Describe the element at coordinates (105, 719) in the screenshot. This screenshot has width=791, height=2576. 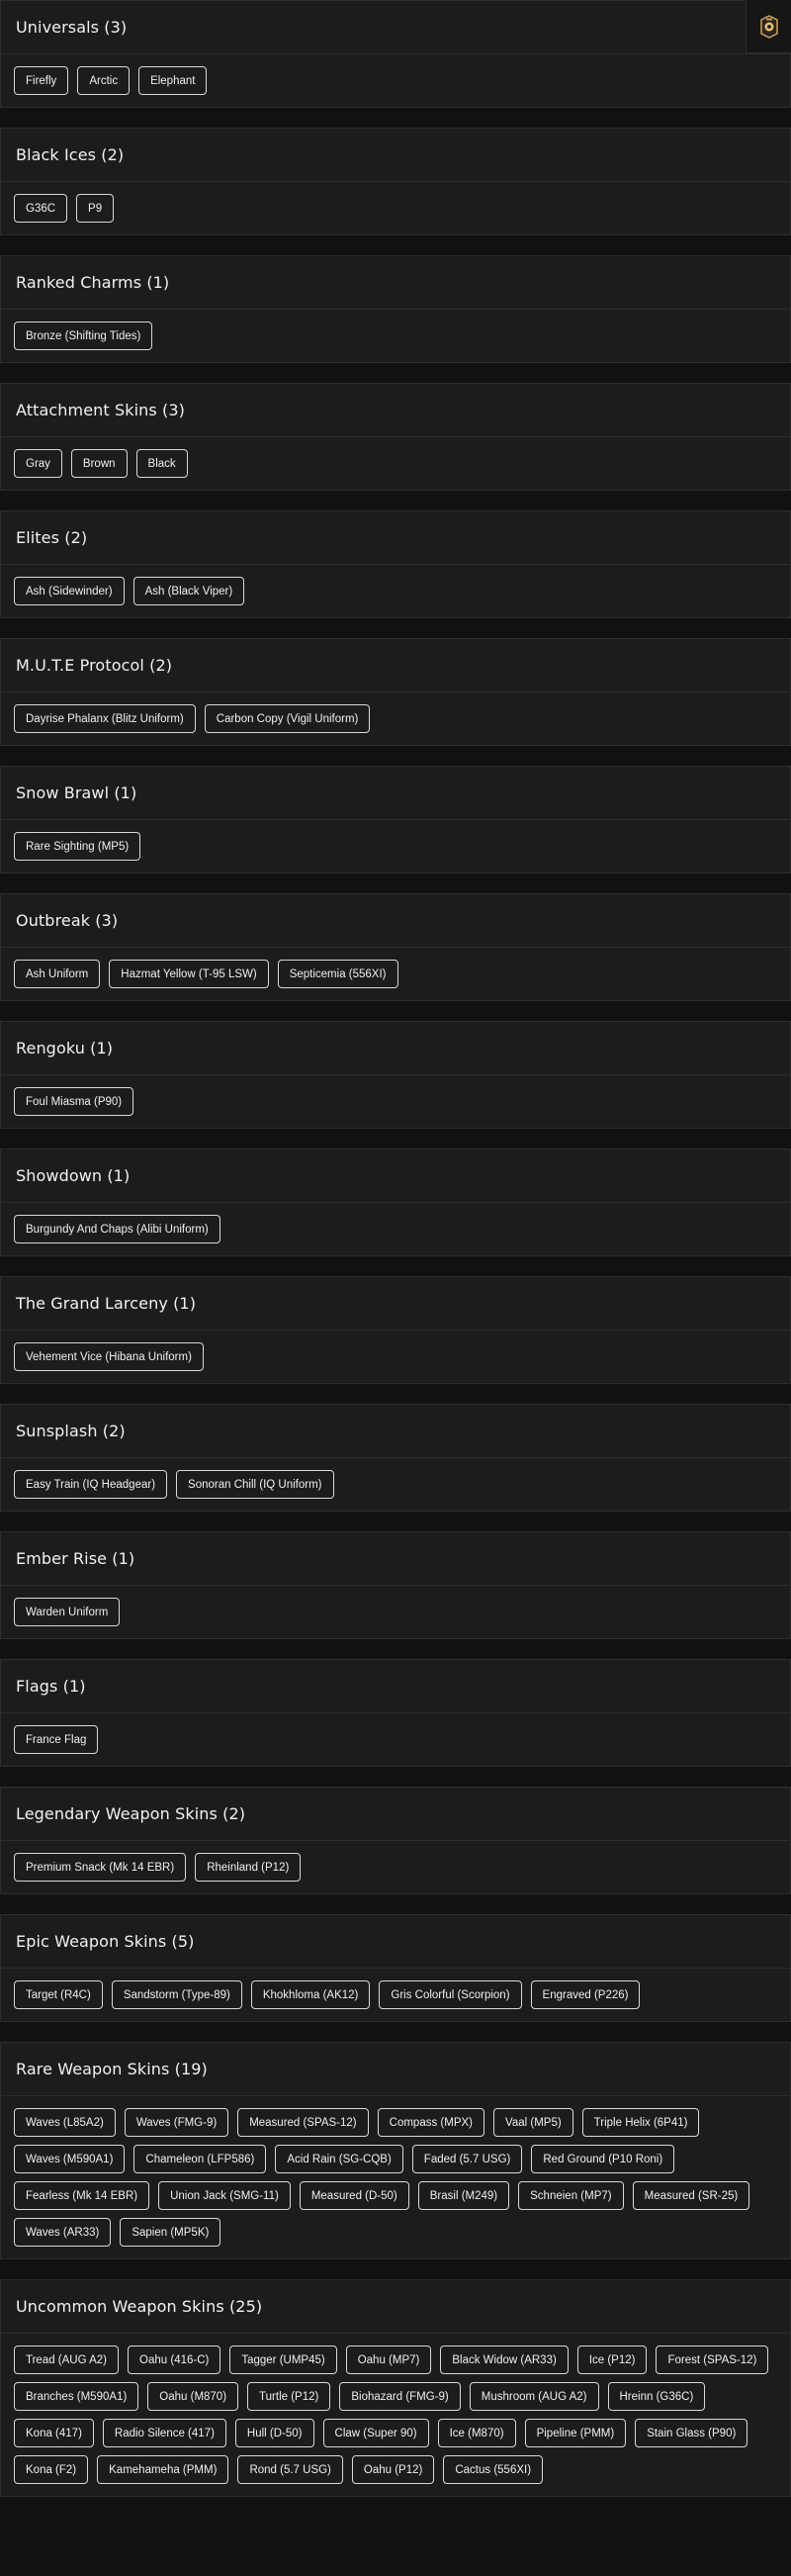
I see `item-chip: Dayrise Phalanx (Blitz Uniform)` at that location.